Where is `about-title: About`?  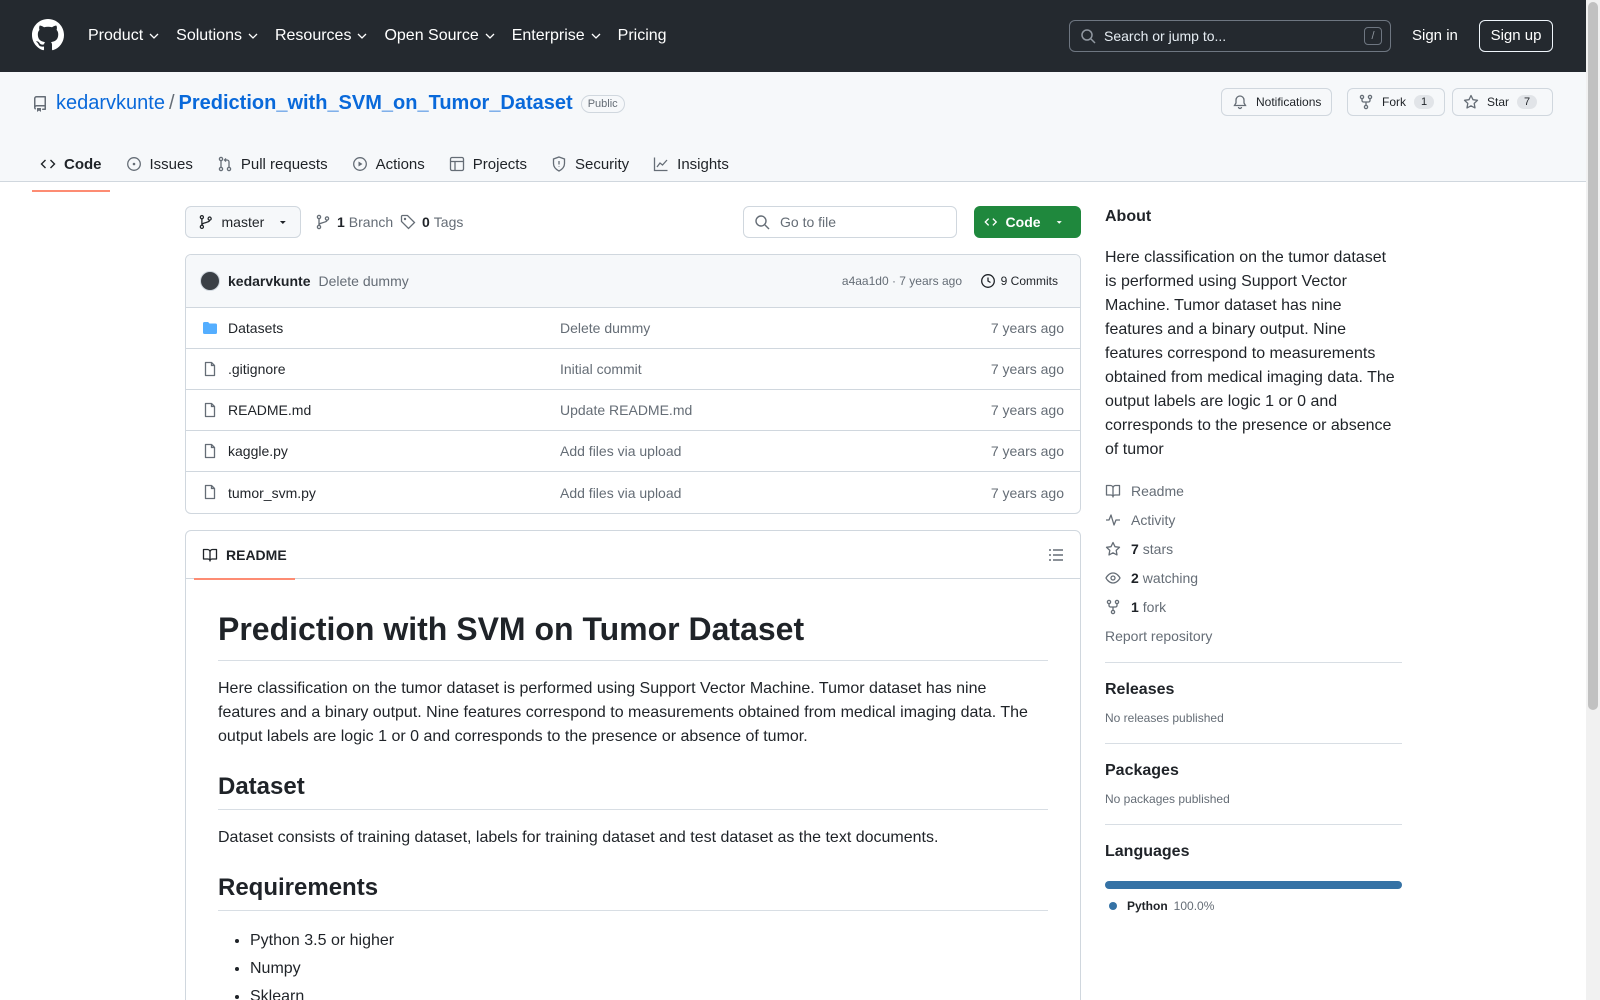
about-title: About is located at coordinates (1128, 216).